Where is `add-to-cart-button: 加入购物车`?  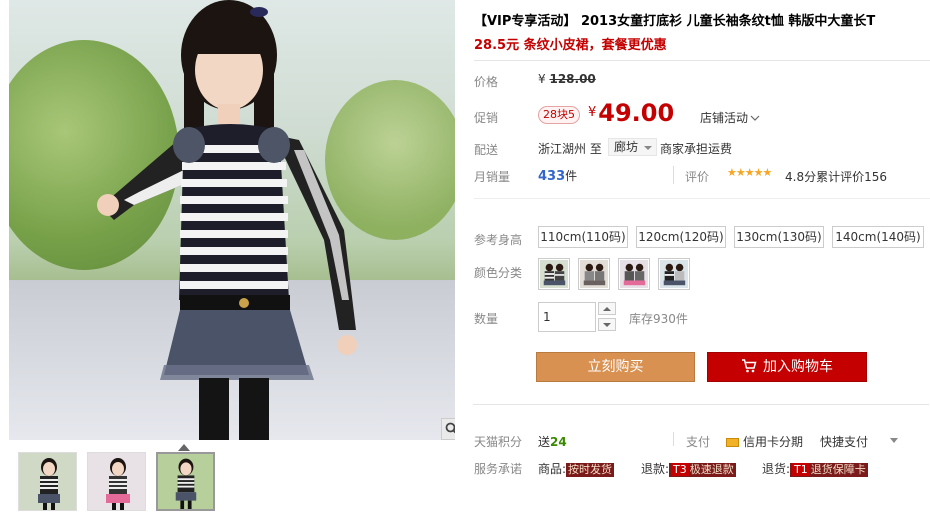
add-to-cart-button: 加入购物车 is located at coordinates (787, 367).